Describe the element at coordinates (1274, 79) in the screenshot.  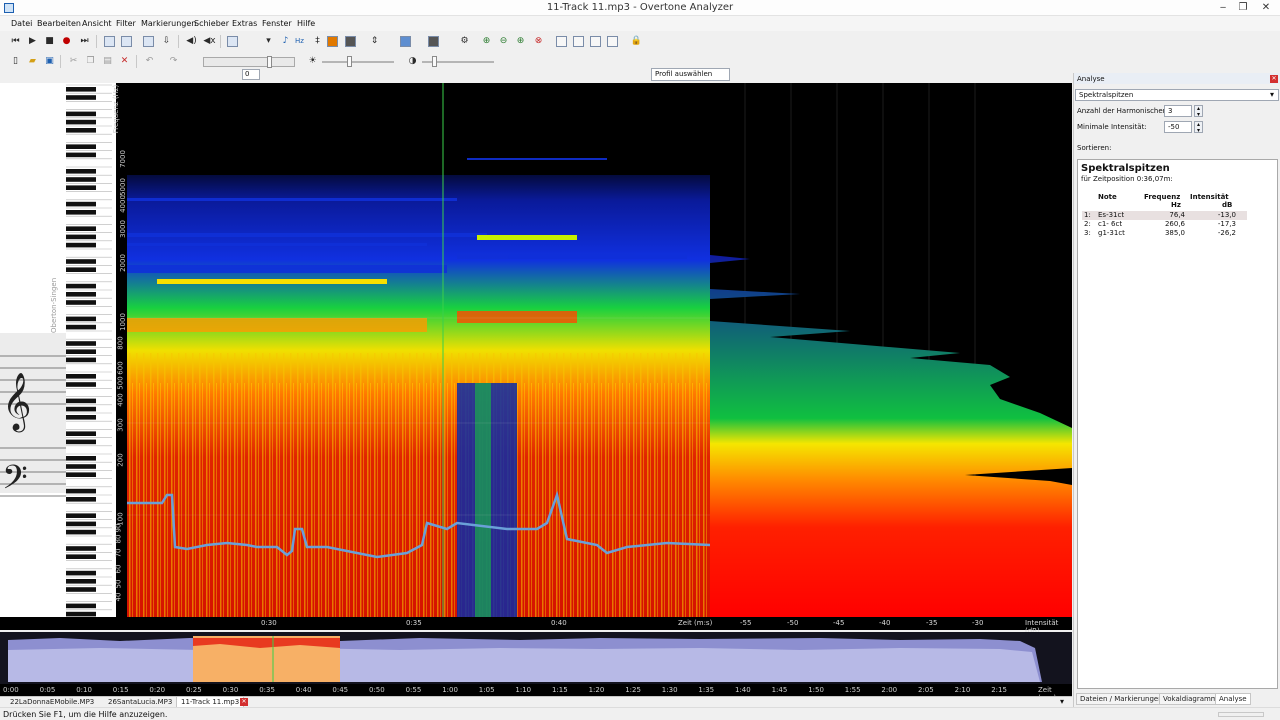
I see `close-panel-icon: ✕` at that location.